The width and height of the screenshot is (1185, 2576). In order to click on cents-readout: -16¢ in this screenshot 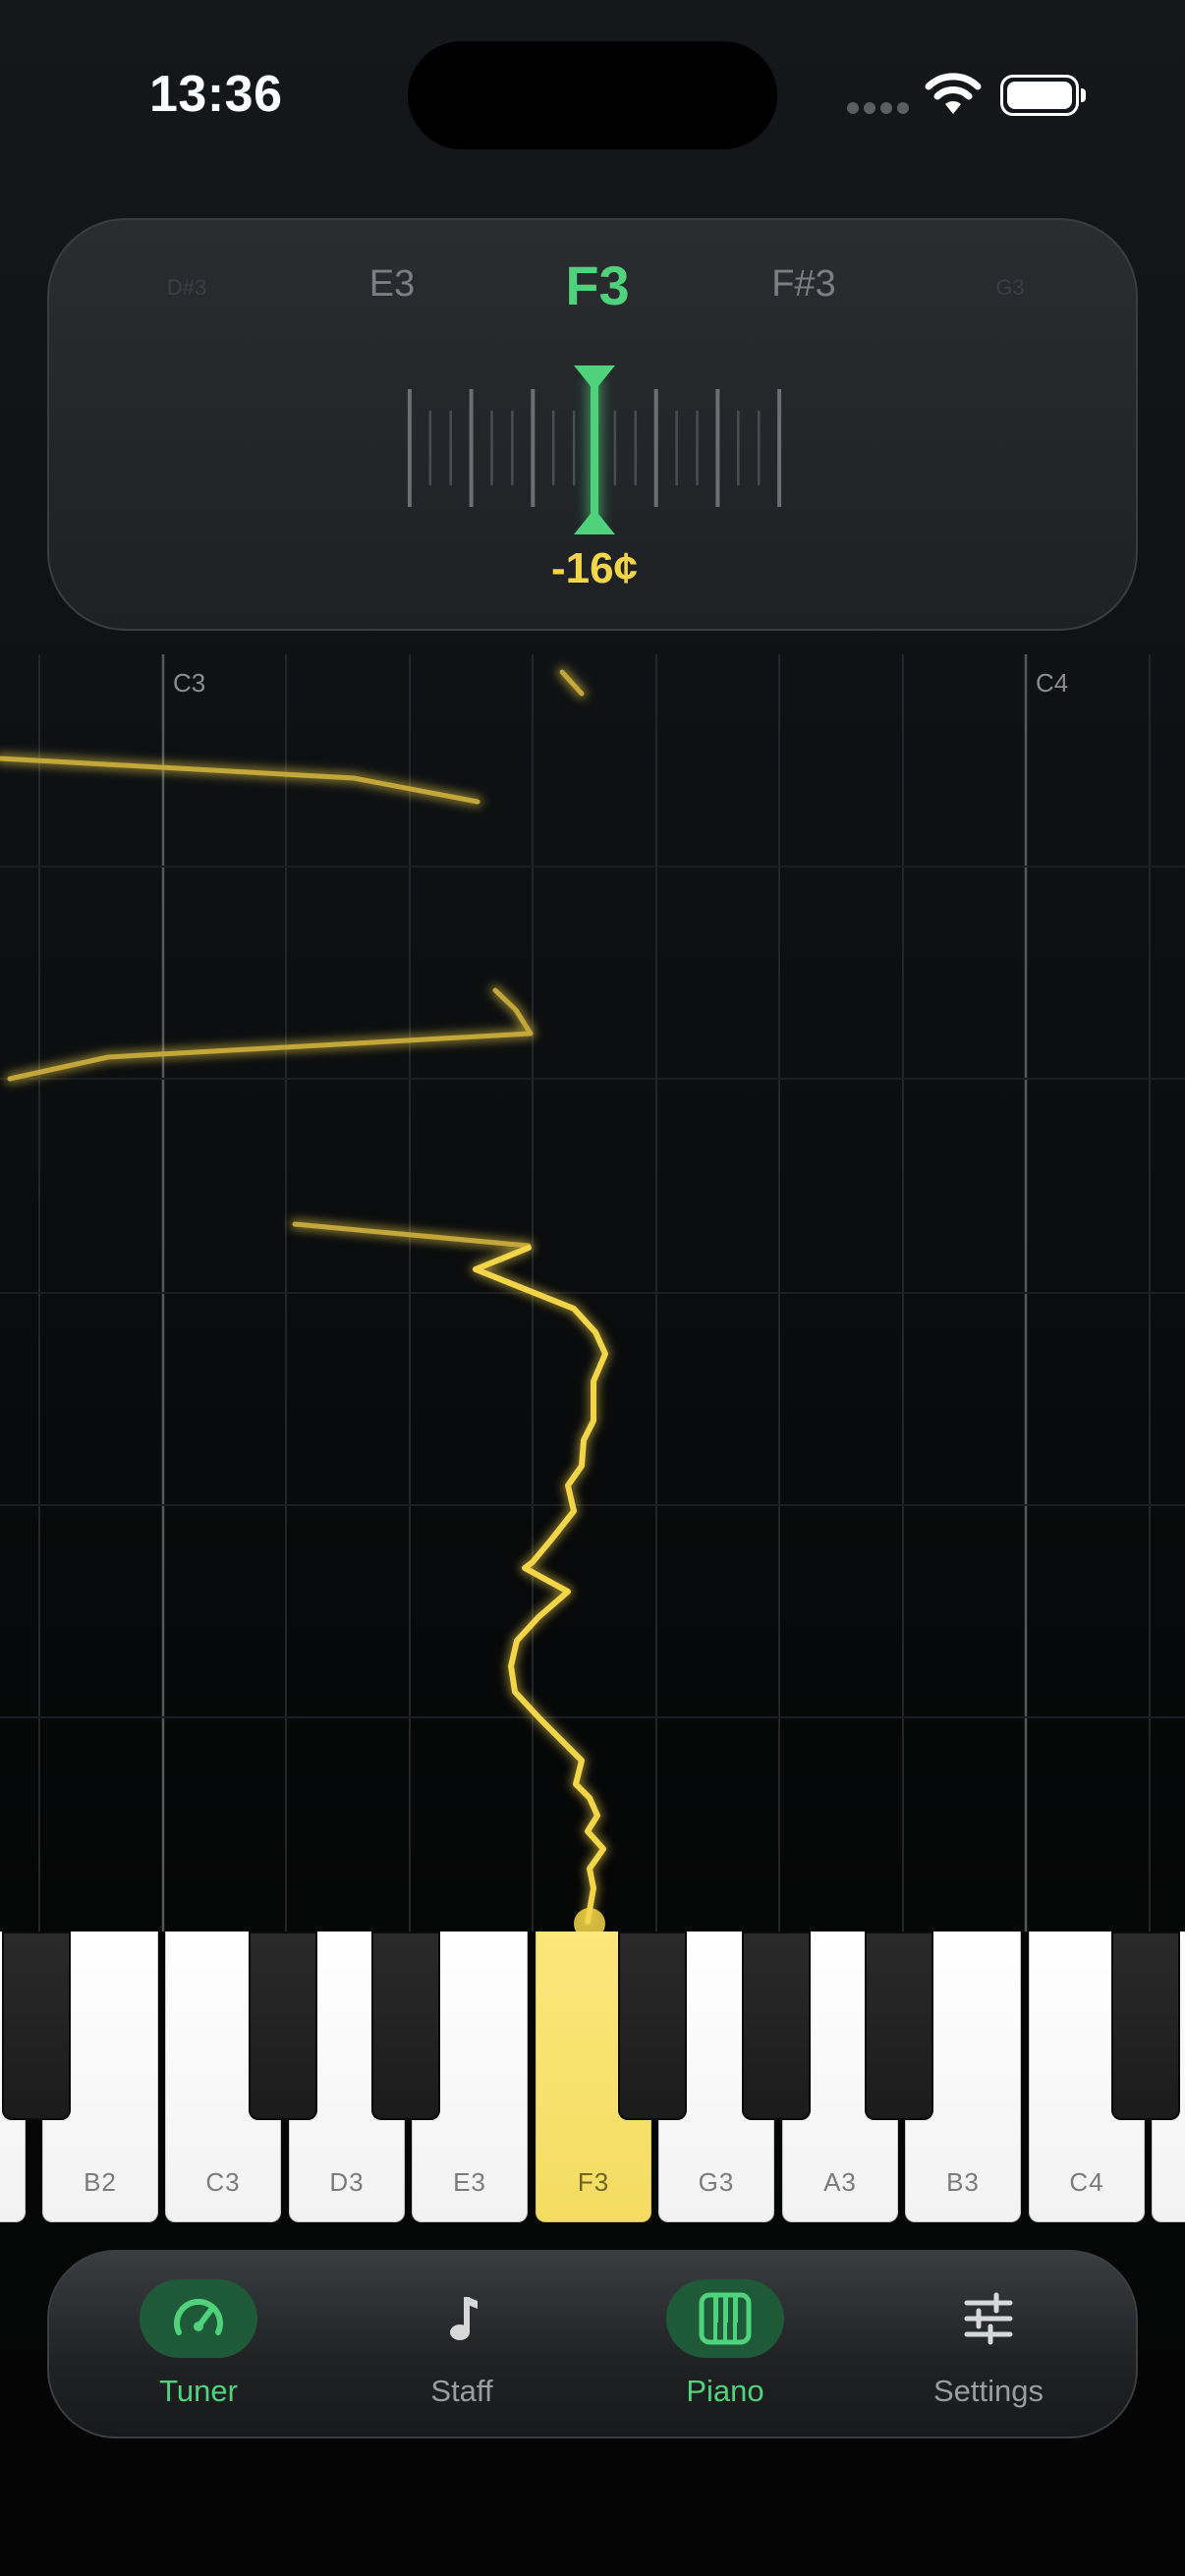, I will do `click(594, 568)`.